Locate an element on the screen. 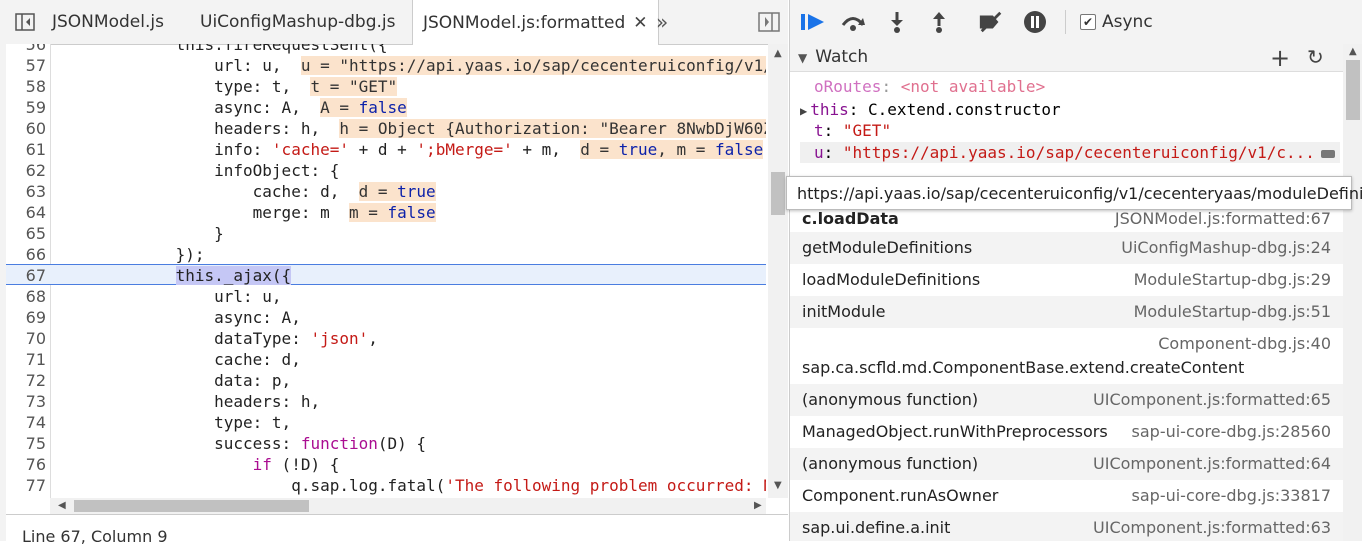  async-label: Async is located at coordinates (1127, 22).